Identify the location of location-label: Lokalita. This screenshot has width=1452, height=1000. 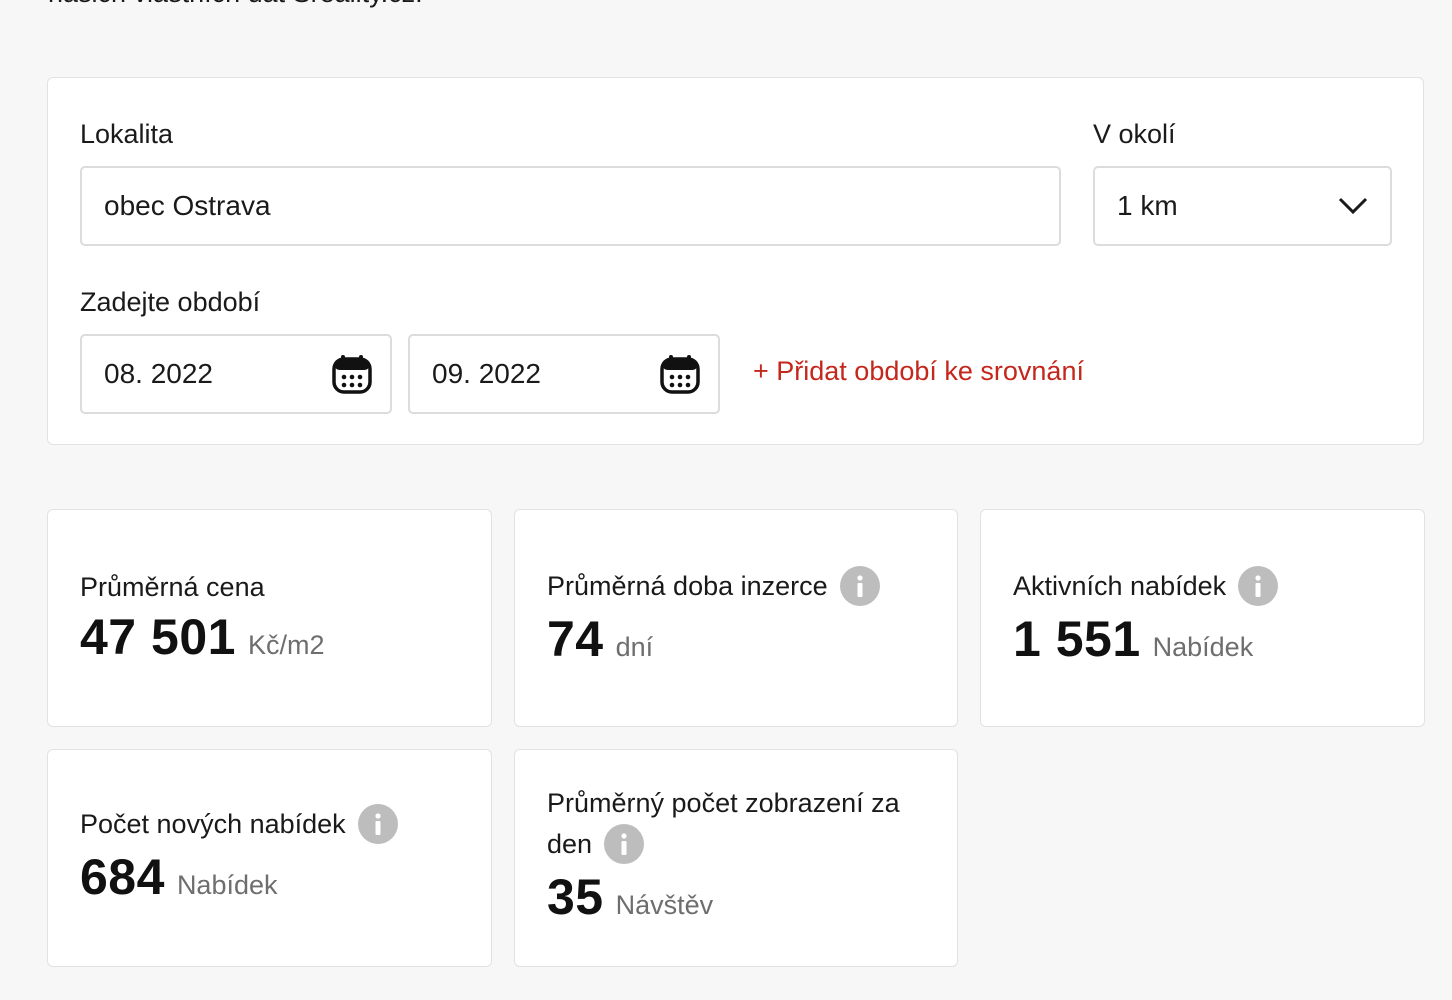
(127, 134).